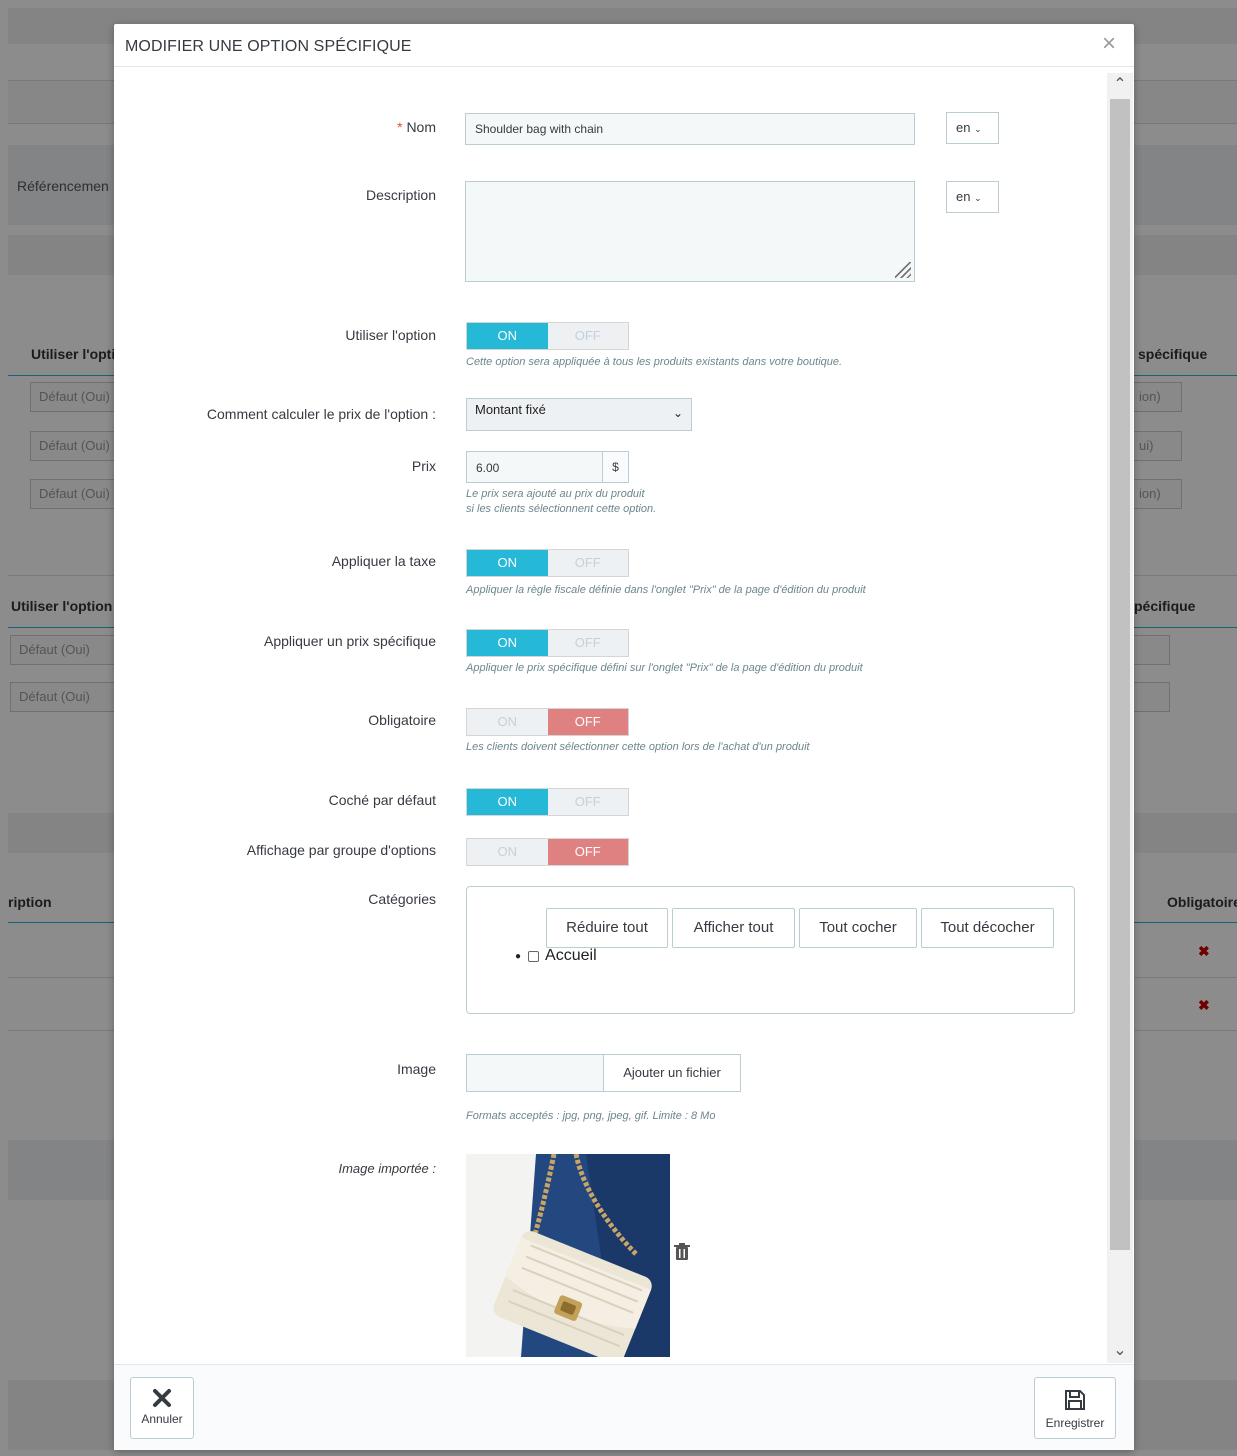 This screenshot has height=1456, width=1237. I want to click on checked-default-label: Coché par défaut, so click(382, 800).